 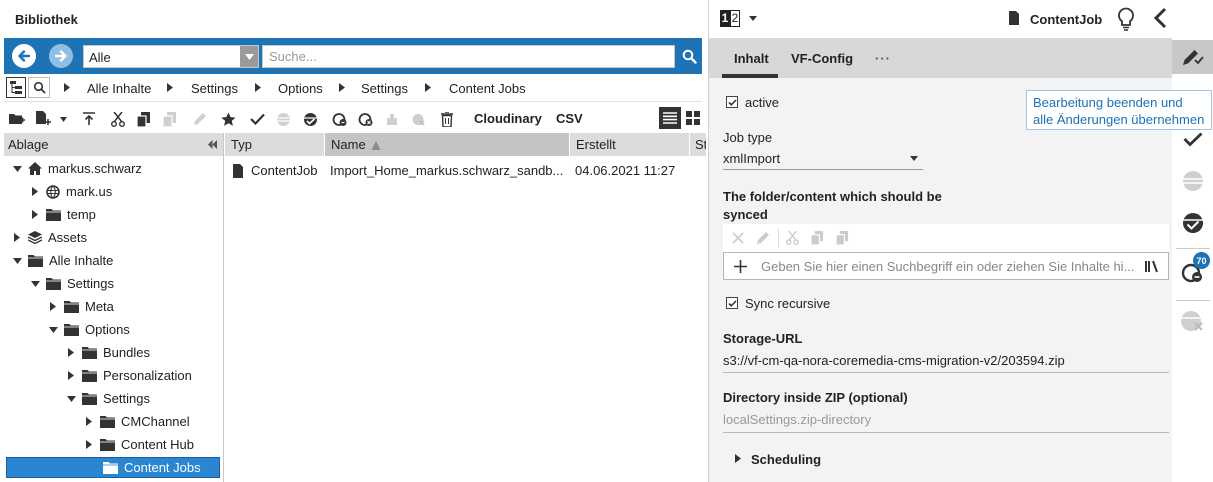 What do you see at coordinates (487, 88) in the screenshot?
I see `breadcrumb-item: Content Jobs` at bounding box center [487, 88].